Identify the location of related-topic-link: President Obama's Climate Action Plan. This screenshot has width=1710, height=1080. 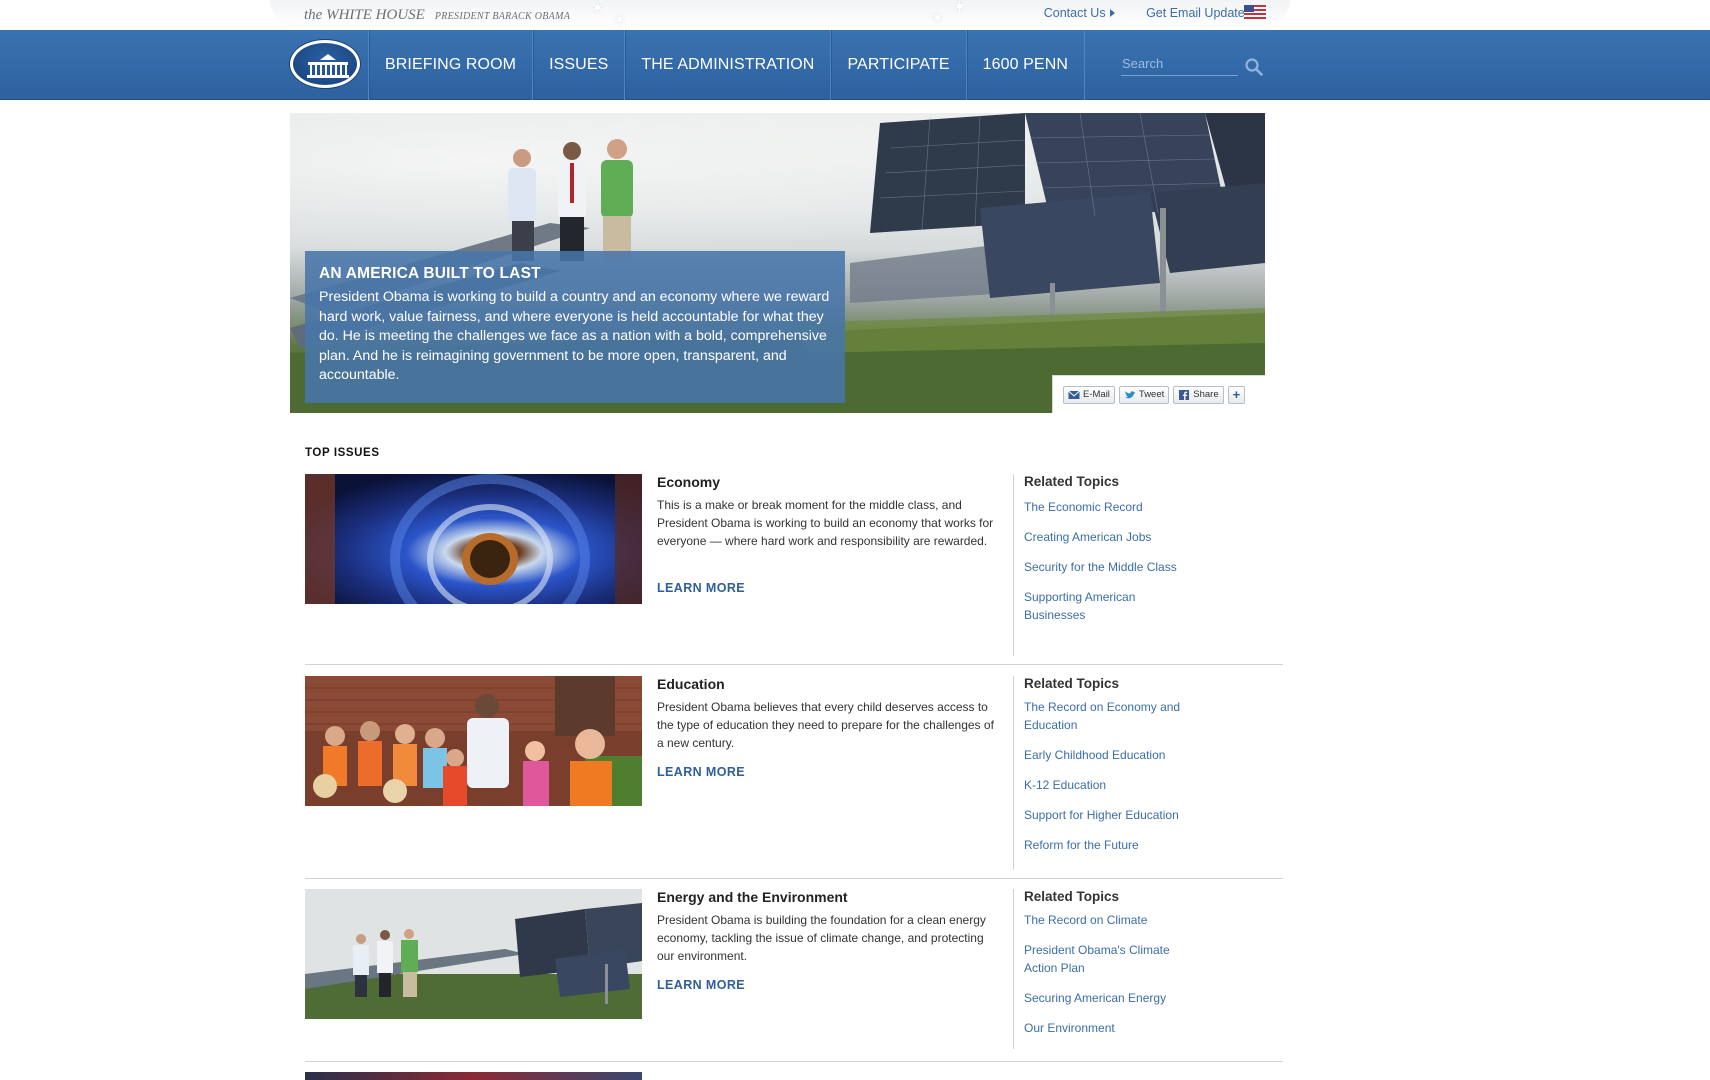
(1111, 959).